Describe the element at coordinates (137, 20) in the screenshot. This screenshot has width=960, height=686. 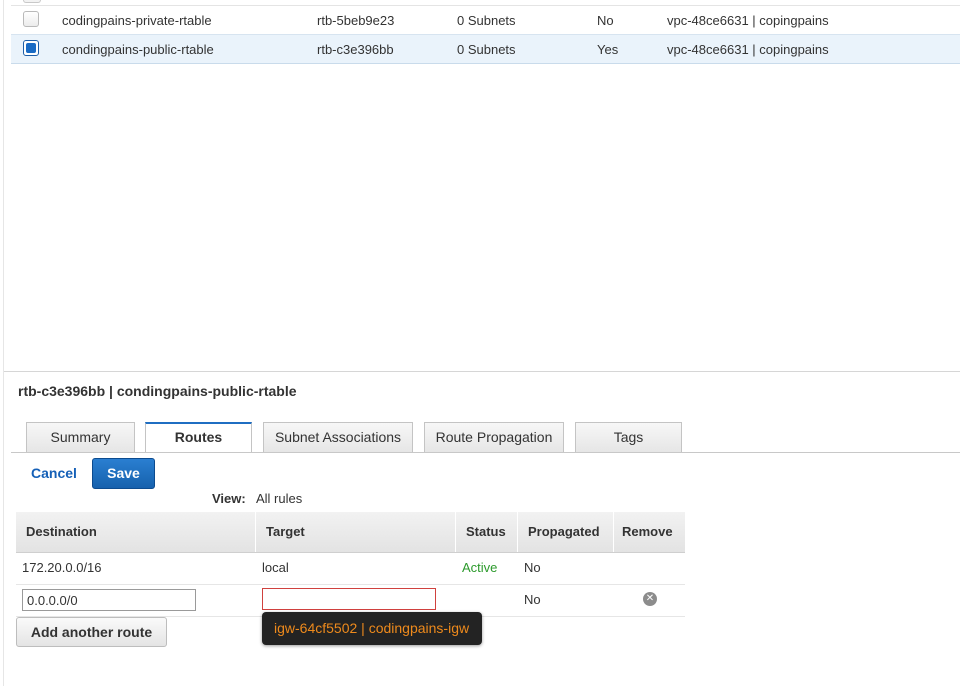
I see `route-table-name: codingpains-private-rtable` at that location.